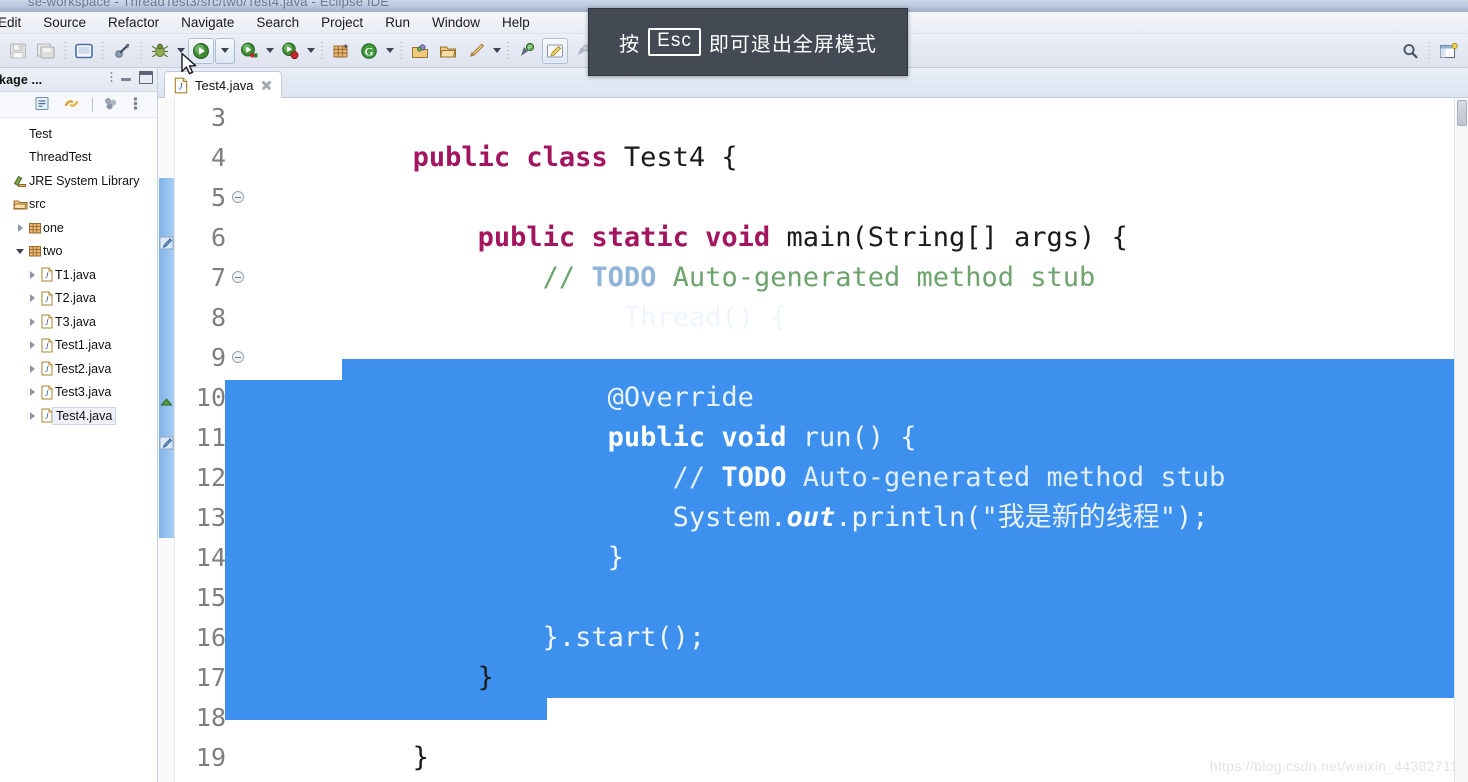 Image resolution: width=1468 pixels, height=782 pixels. Describe the element at coordinates (456, 23) in the screenshot. I see `menu-item-window: Window` at that location.